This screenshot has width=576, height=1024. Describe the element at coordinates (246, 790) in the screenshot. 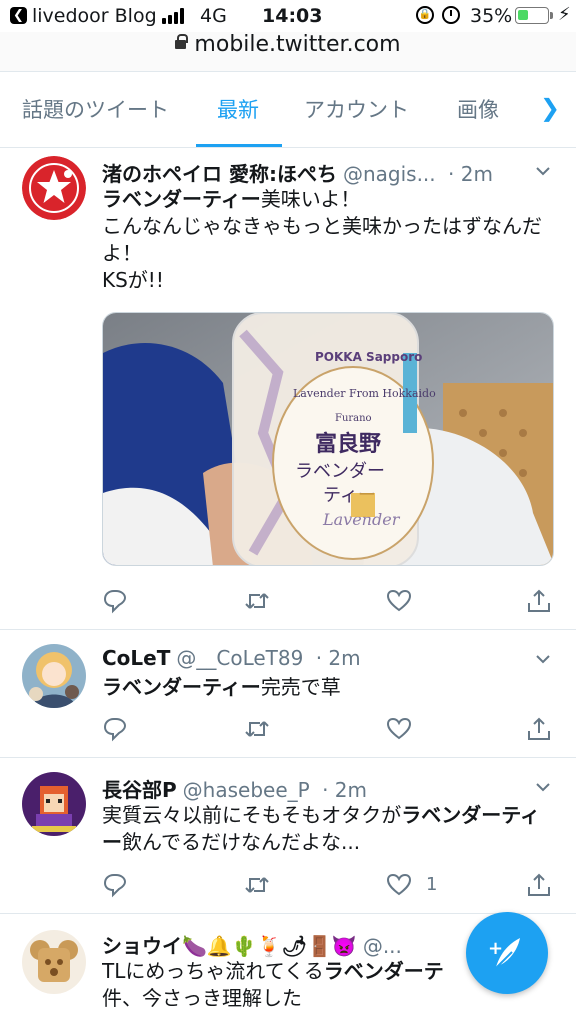

I see `username: @hasebee_P` at that location.